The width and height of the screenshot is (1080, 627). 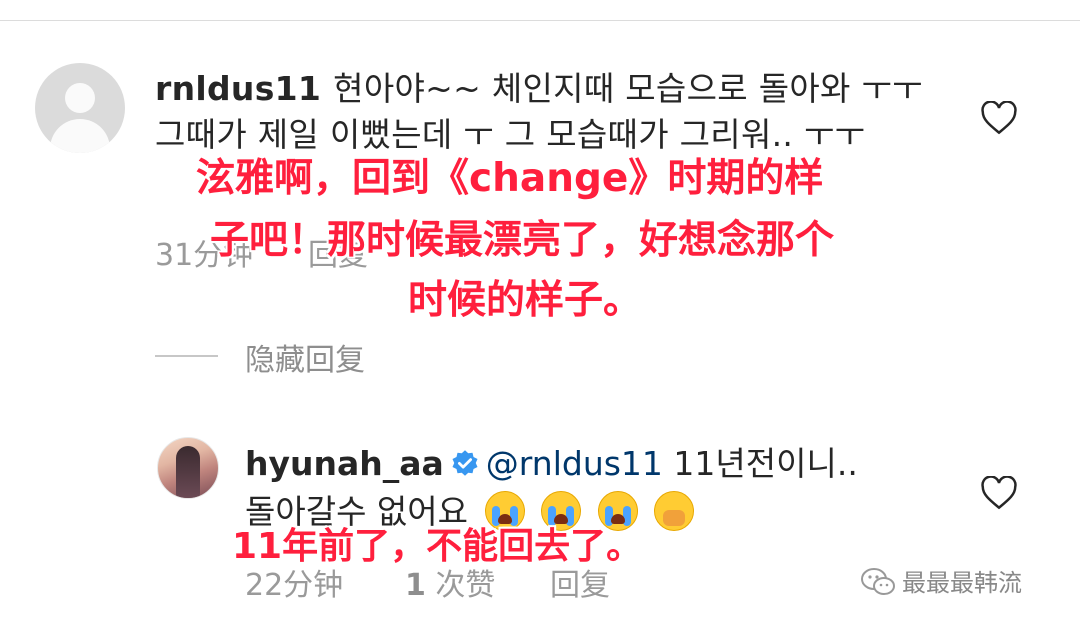 I want to click on default-avatar, so click(x=80, y=108).